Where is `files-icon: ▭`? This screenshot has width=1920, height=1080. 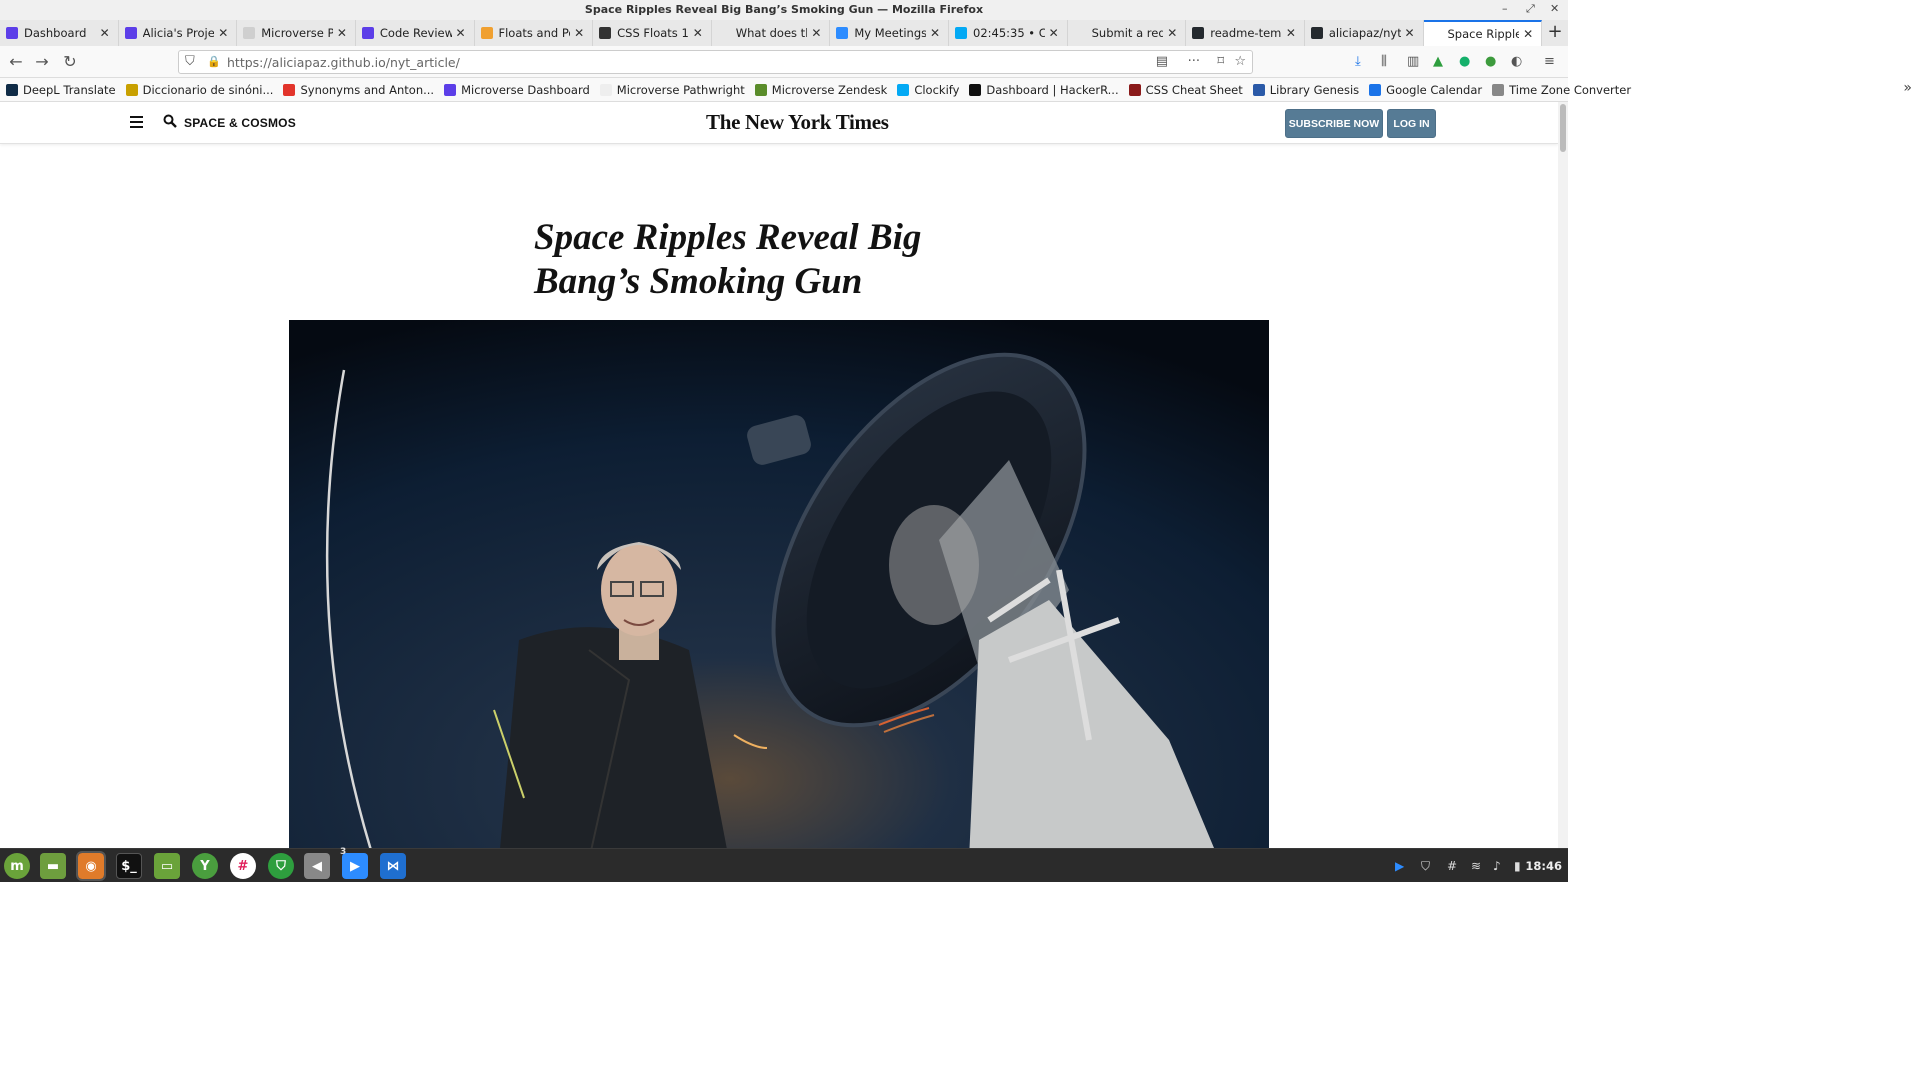 files-icon: ▭ is located at coordinates (167, 866).